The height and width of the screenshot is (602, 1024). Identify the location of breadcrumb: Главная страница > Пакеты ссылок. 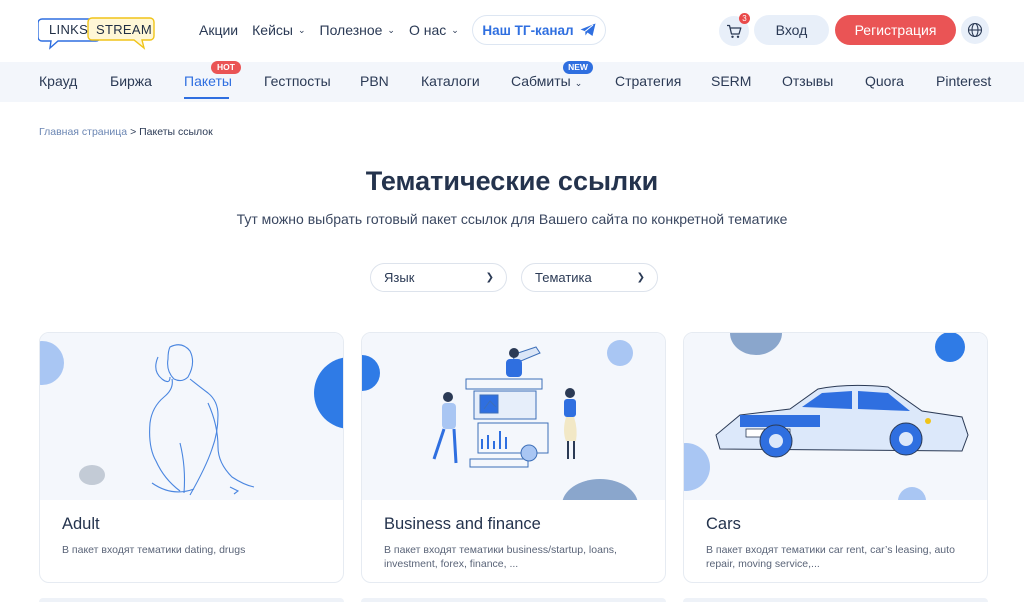
(126, 132).